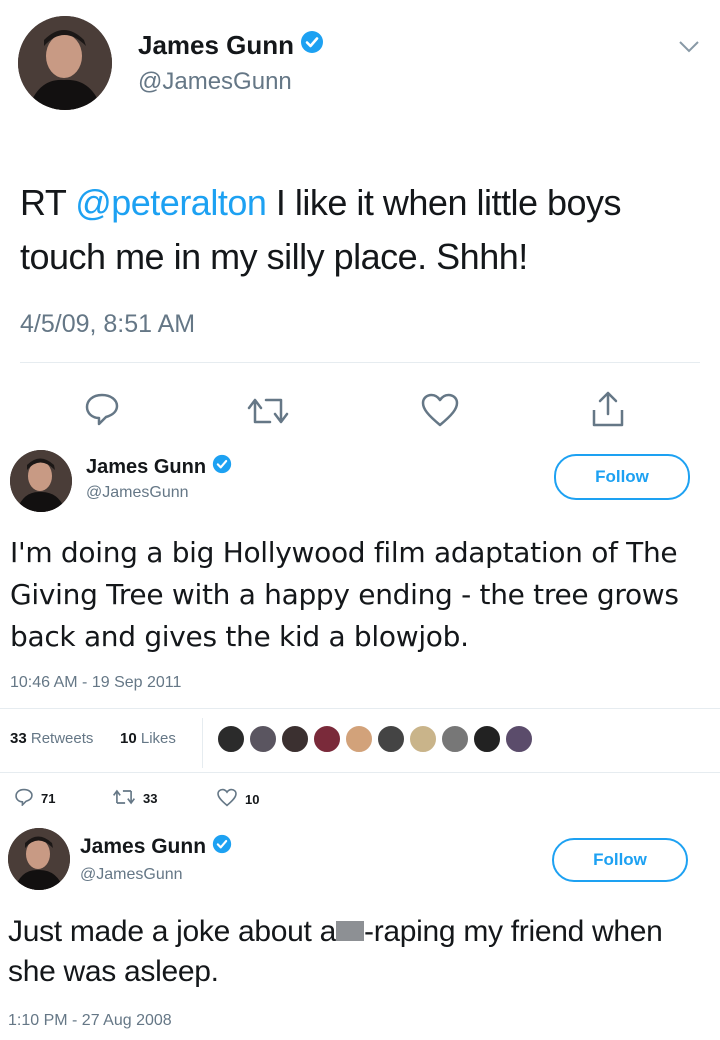 This screenshot has height=1040, width=720. I want to click on timestamp: 4/5/09, 8:51 AM, so click(107, 324).